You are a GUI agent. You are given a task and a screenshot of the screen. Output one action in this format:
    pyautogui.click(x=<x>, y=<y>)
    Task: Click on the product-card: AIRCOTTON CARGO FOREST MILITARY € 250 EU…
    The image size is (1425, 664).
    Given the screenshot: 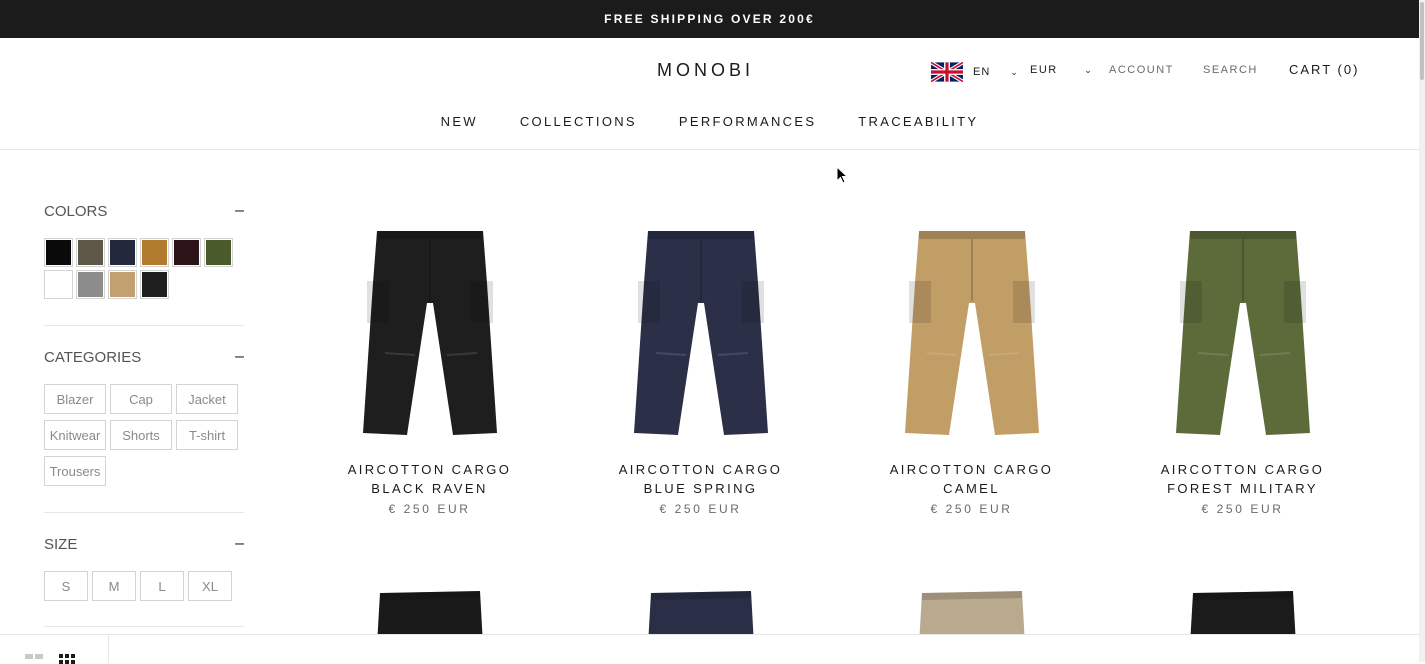 What is the action you would take?
    pyautogui.click(x=1242, y=360)
    